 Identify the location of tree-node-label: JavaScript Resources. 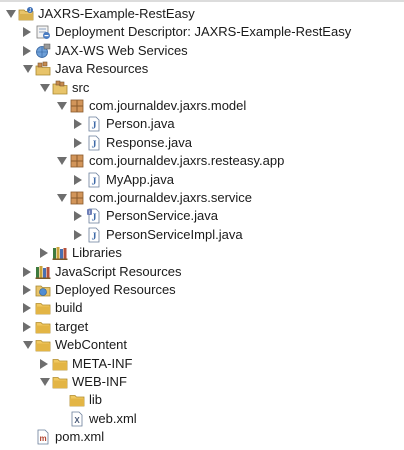
(118, 271).